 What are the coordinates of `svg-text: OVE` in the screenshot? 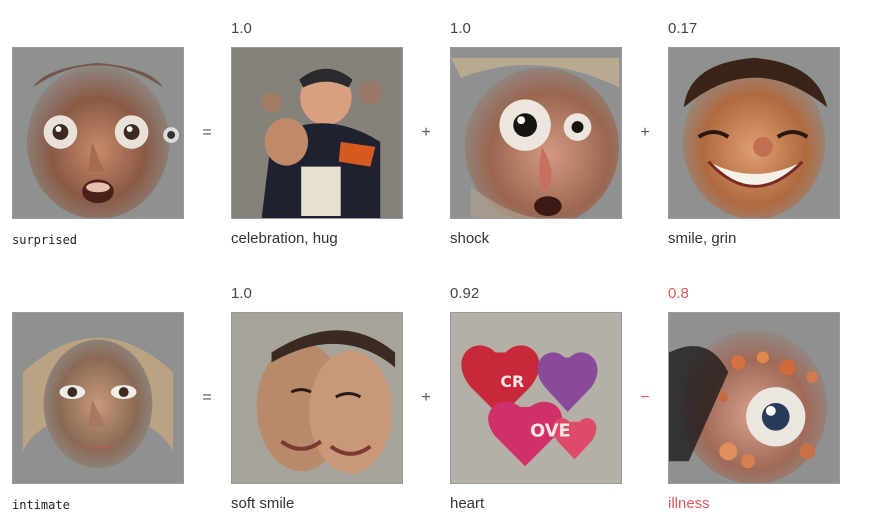 It's located at (550, 431).